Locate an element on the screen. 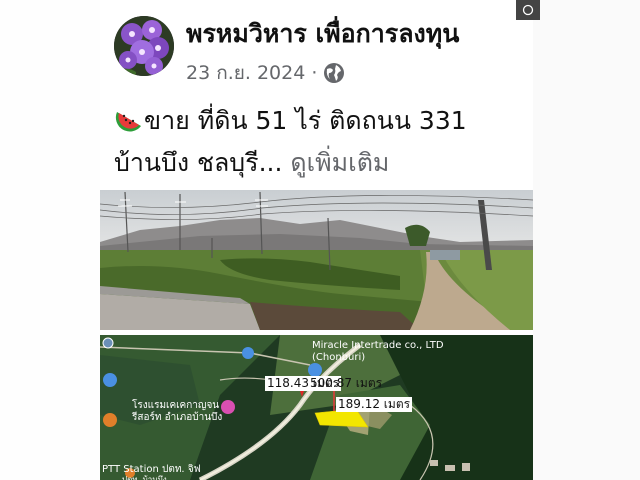  post-meta: 23 ก.ย. 2024 · is located at coordinates (265, 73).